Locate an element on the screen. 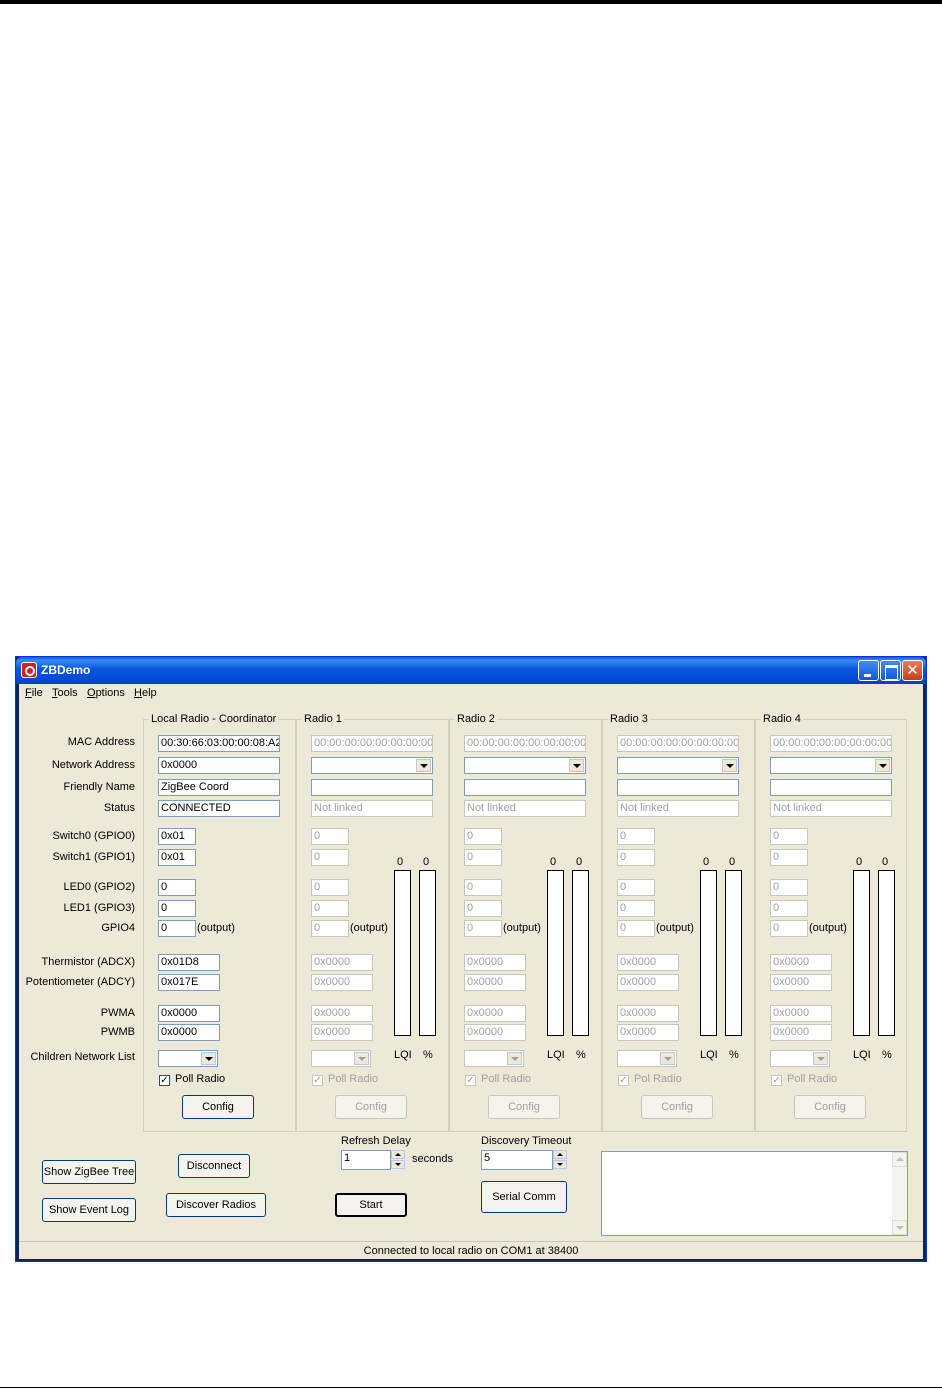 The height and width of the screenshot is (1390, 942). radio-3-children-dropdown is located at coordinates (647, 1058).